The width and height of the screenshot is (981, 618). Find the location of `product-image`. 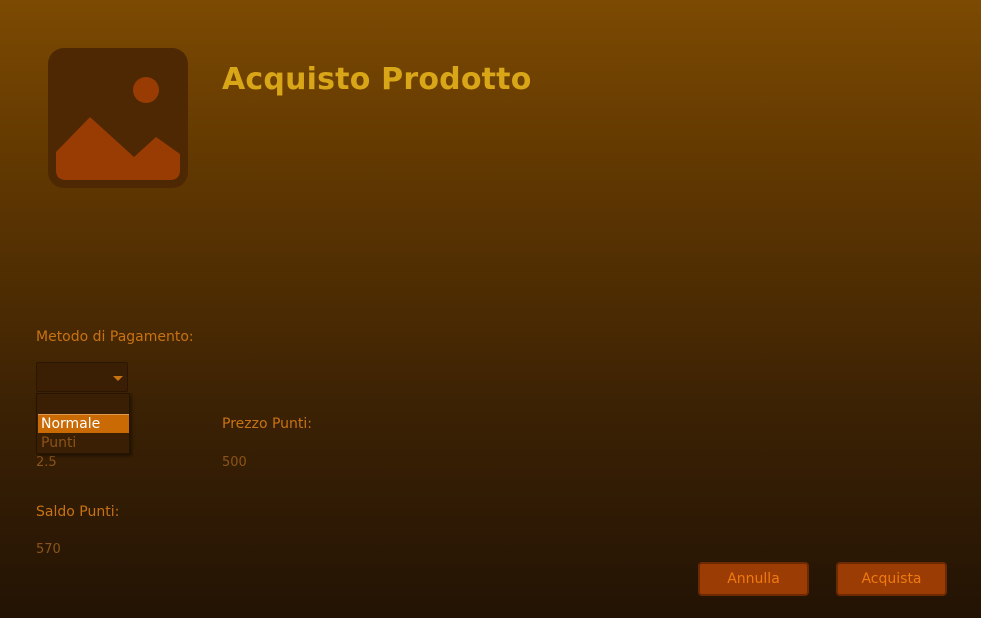

product-image is located at coordinates (118, 118).